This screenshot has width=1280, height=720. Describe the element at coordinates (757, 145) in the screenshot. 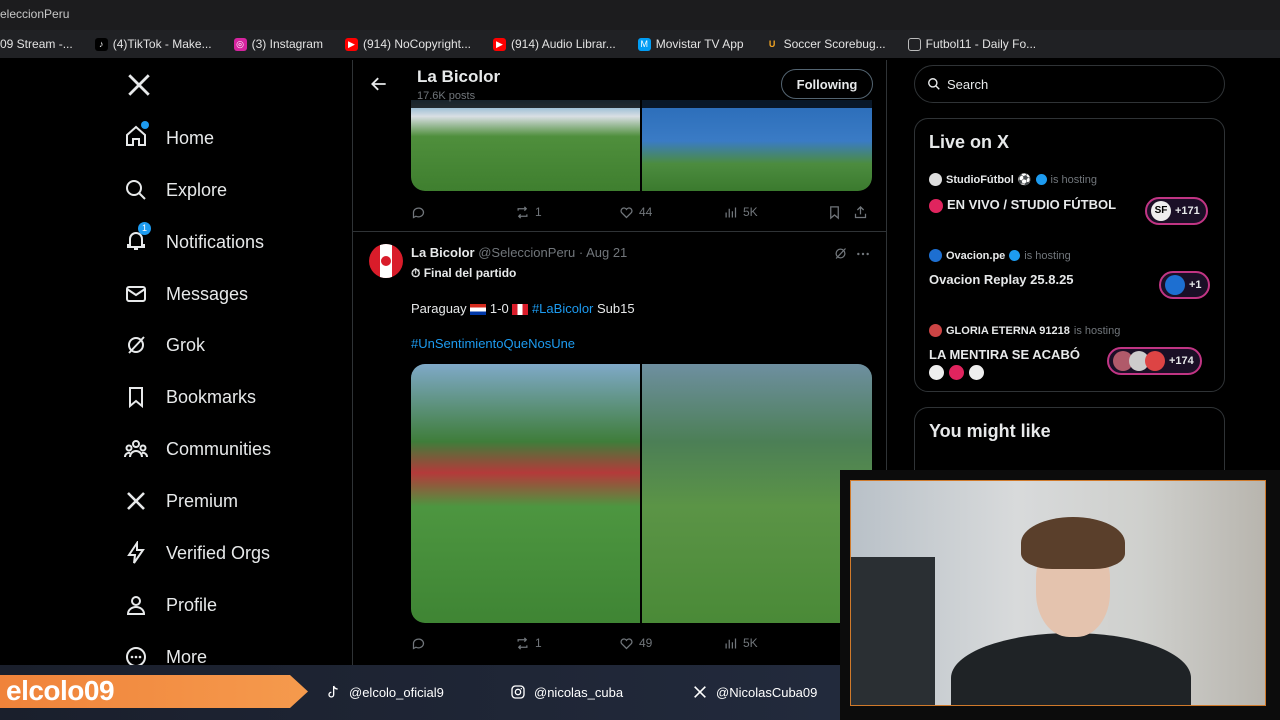

I see `post1-image-right` at that location.